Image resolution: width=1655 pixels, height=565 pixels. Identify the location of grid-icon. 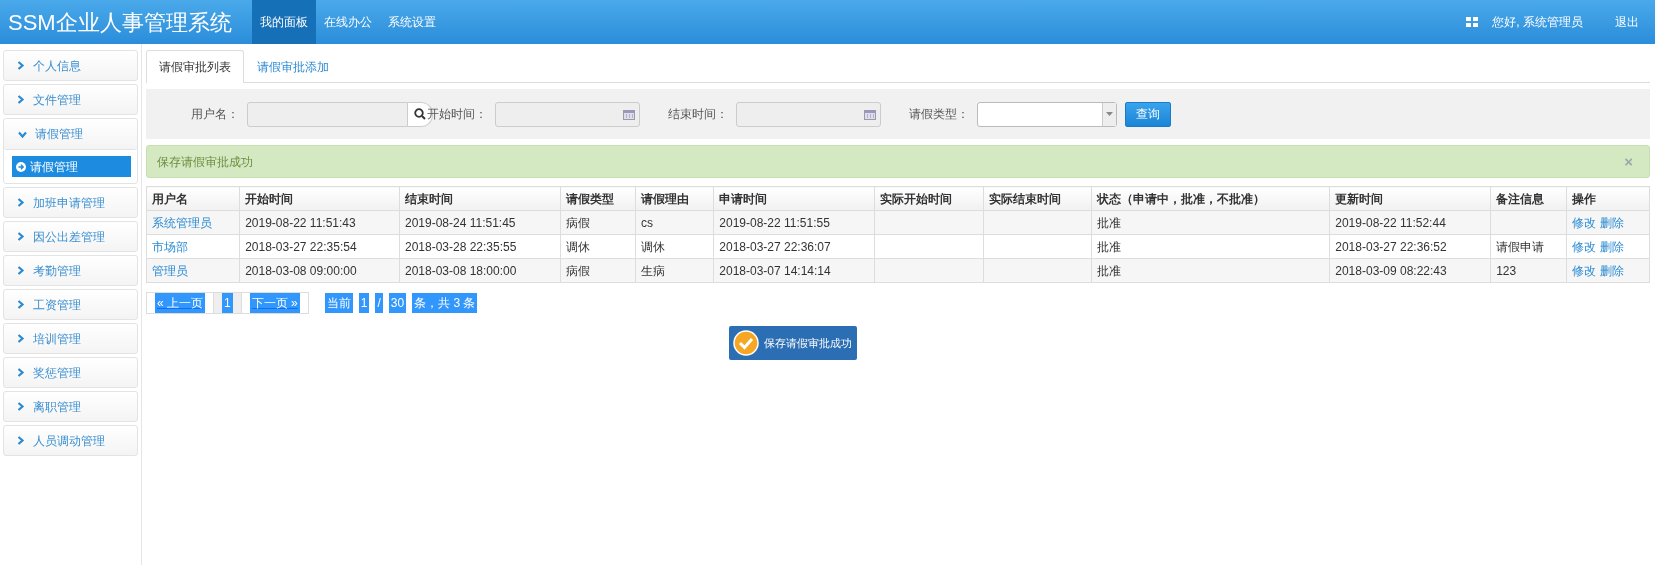
(1472, 22).